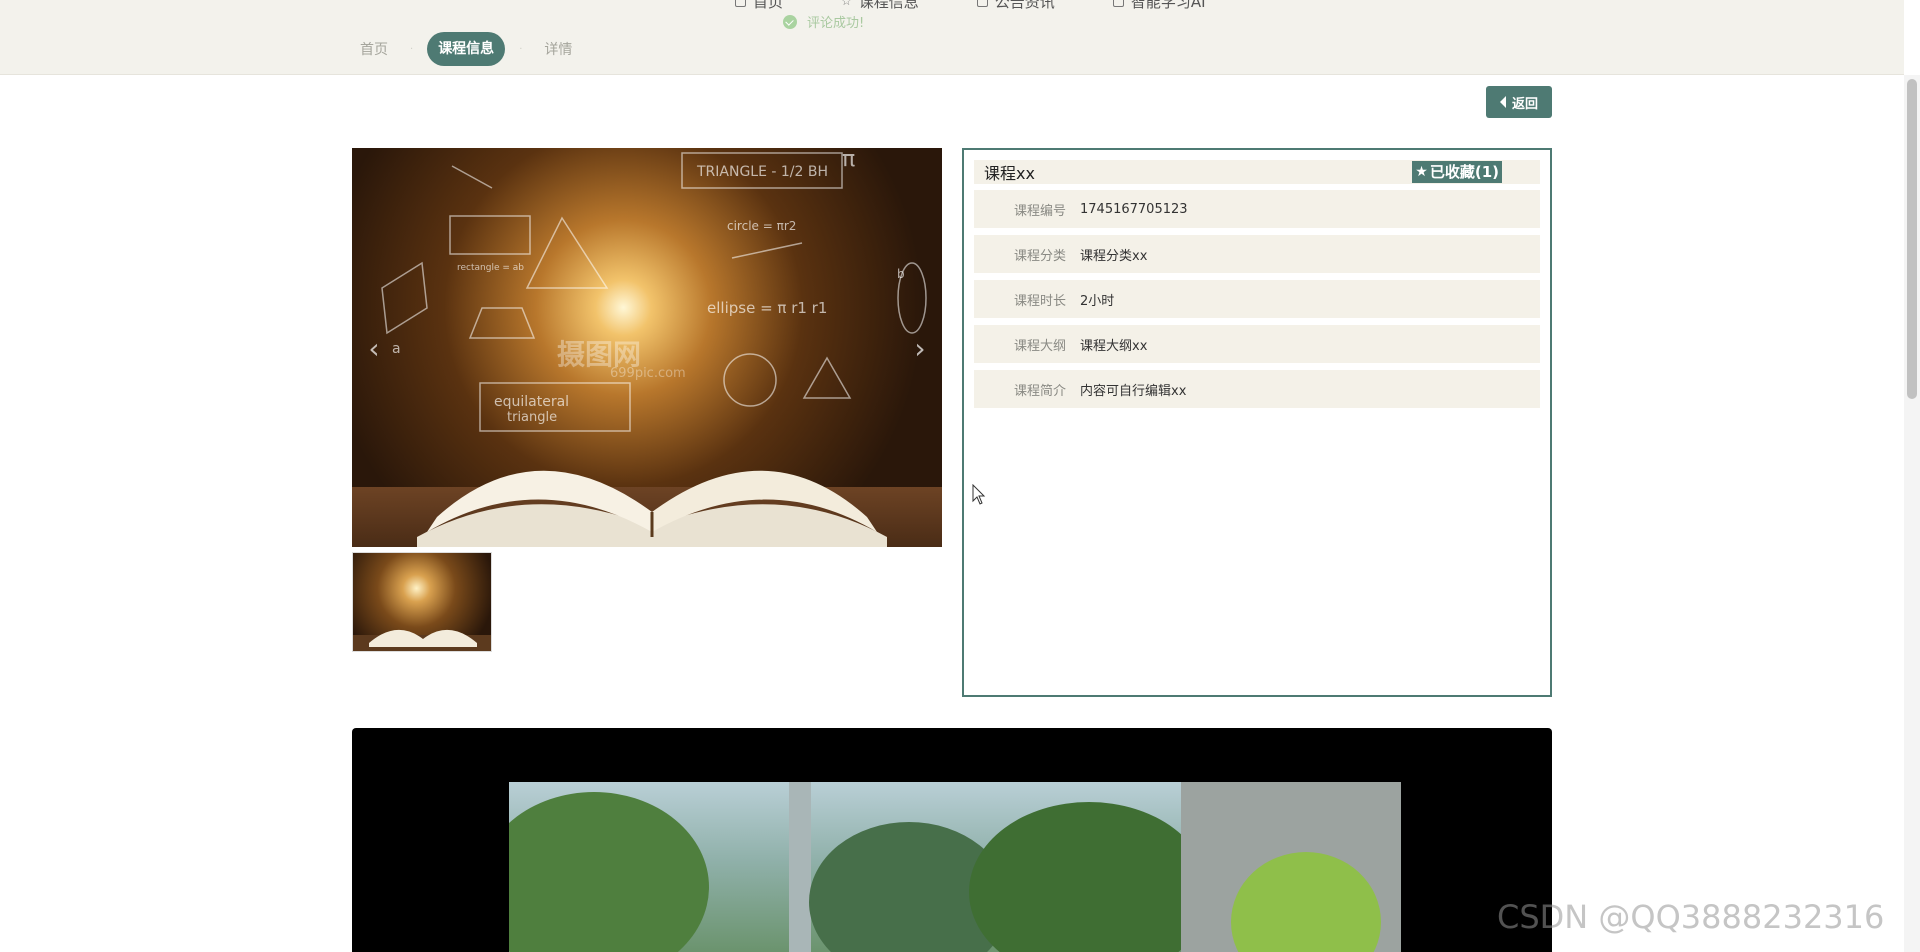  I want to click on nav-item-label: 公告资讯, so click(1024, 5).